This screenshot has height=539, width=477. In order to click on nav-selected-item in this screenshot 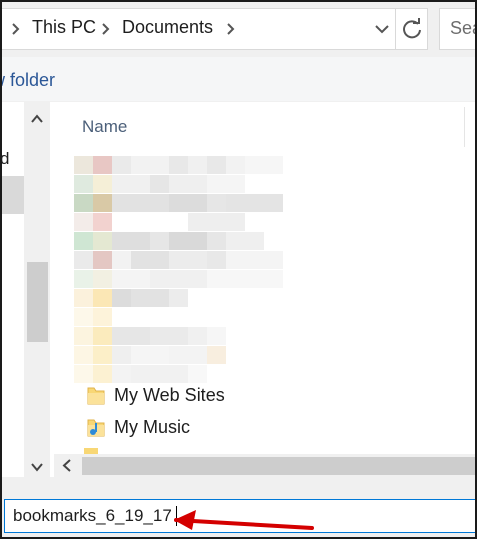, I will do `click(13, 195)`.